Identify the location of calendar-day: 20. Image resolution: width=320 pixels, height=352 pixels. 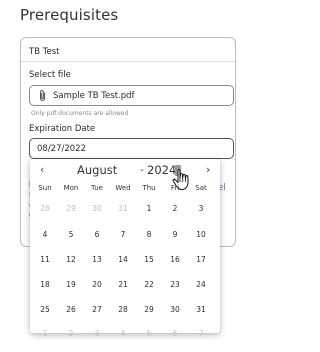
(97, 284).